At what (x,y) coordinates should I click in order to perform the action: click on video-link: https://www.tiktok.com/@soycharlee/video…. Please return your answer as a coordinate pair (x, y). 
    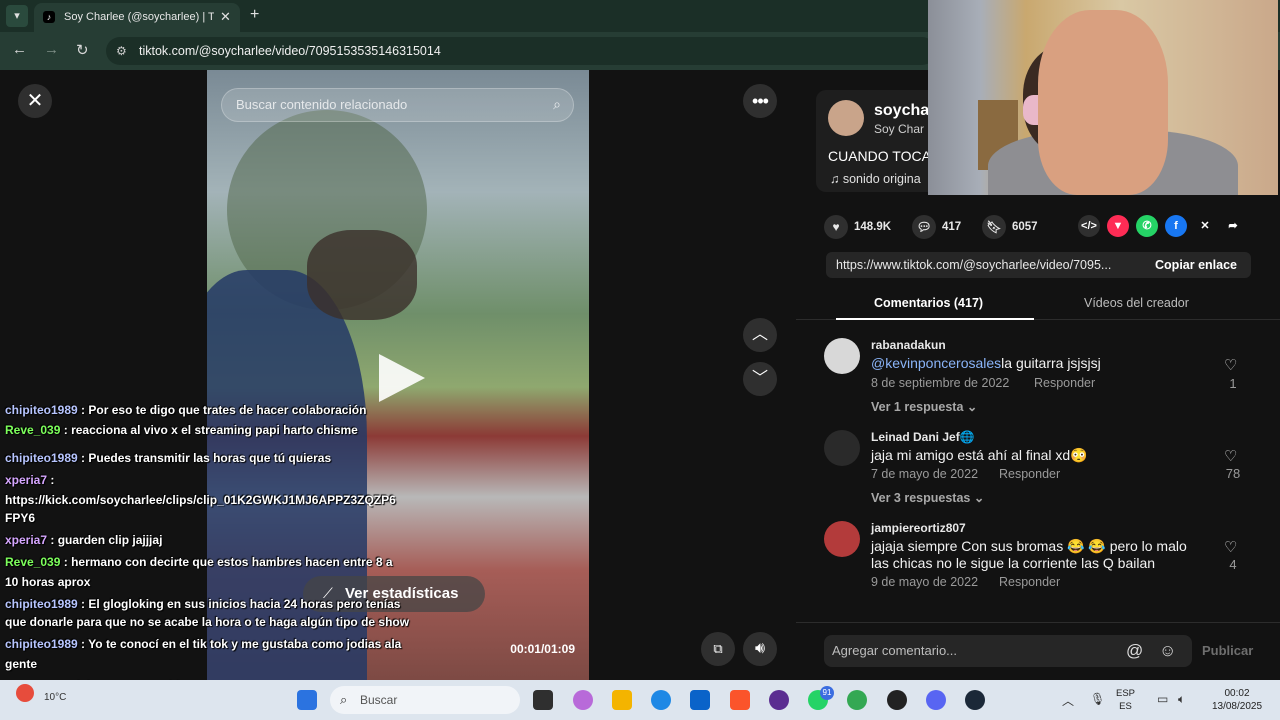
    Looking at the image, I should click on (974, 265).